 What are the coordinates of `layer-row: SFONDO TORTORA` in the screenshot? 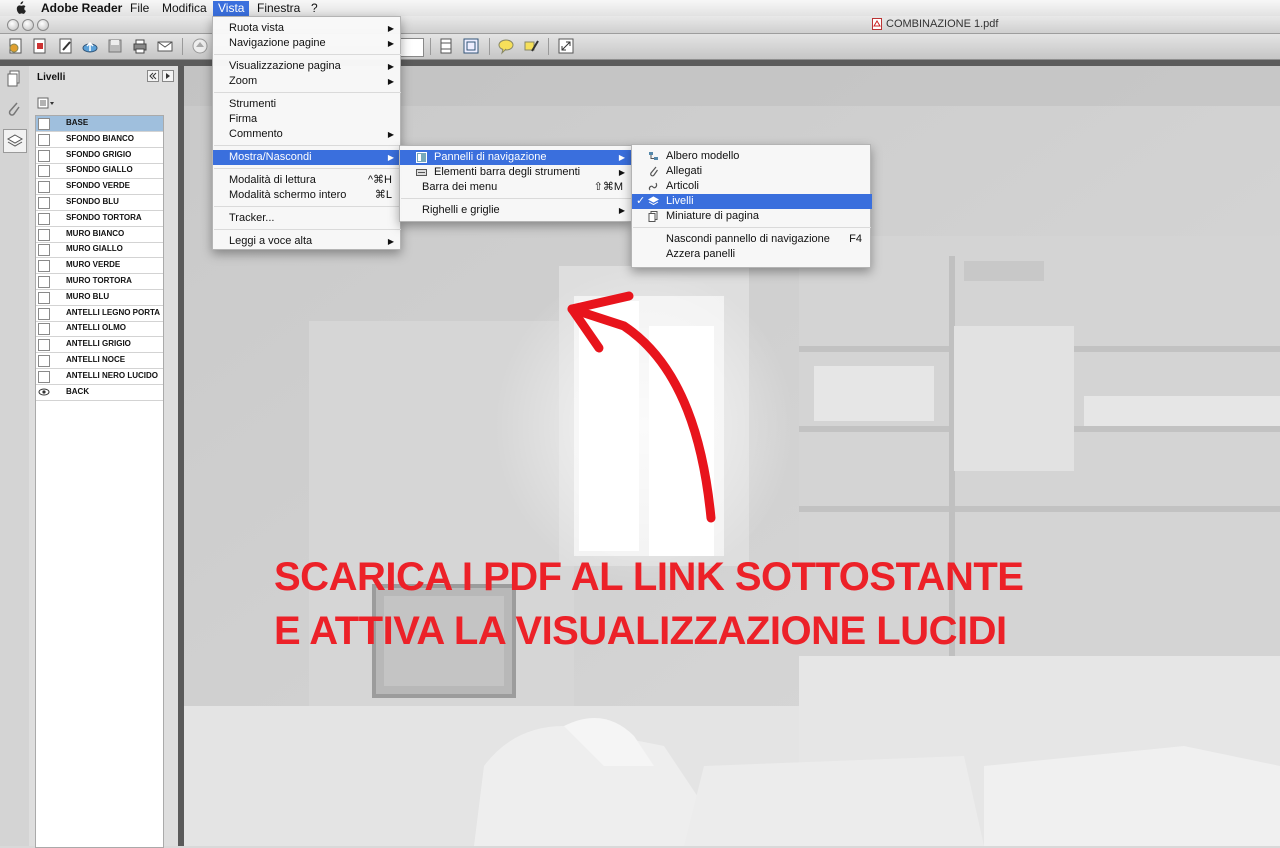 It's located at (99, 219).